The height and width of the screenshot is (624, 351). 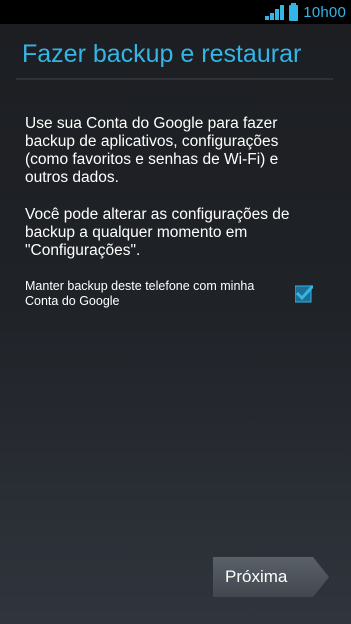 I want to click on title-divider, so click(x=174, y=79).